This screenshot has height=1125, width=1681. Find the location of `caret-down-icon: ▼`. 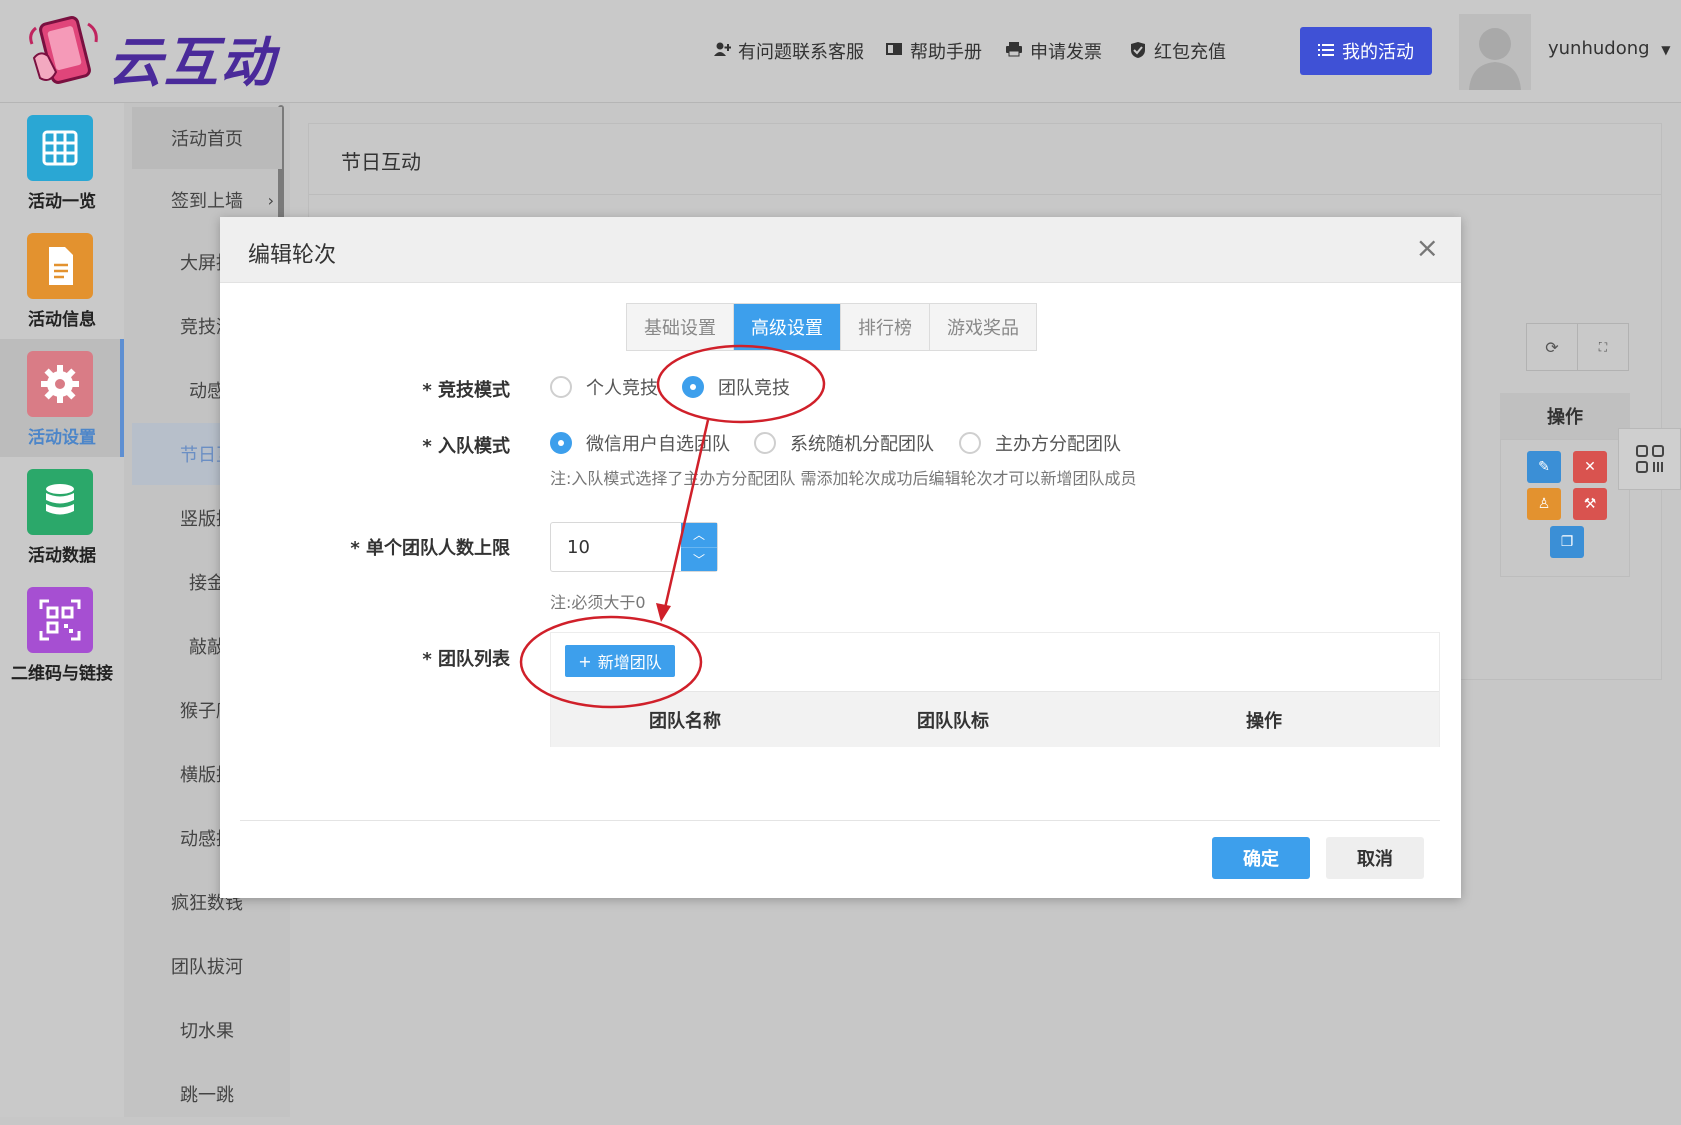

caret-down-icon: ▼ is located at coordinates (1666, 50).